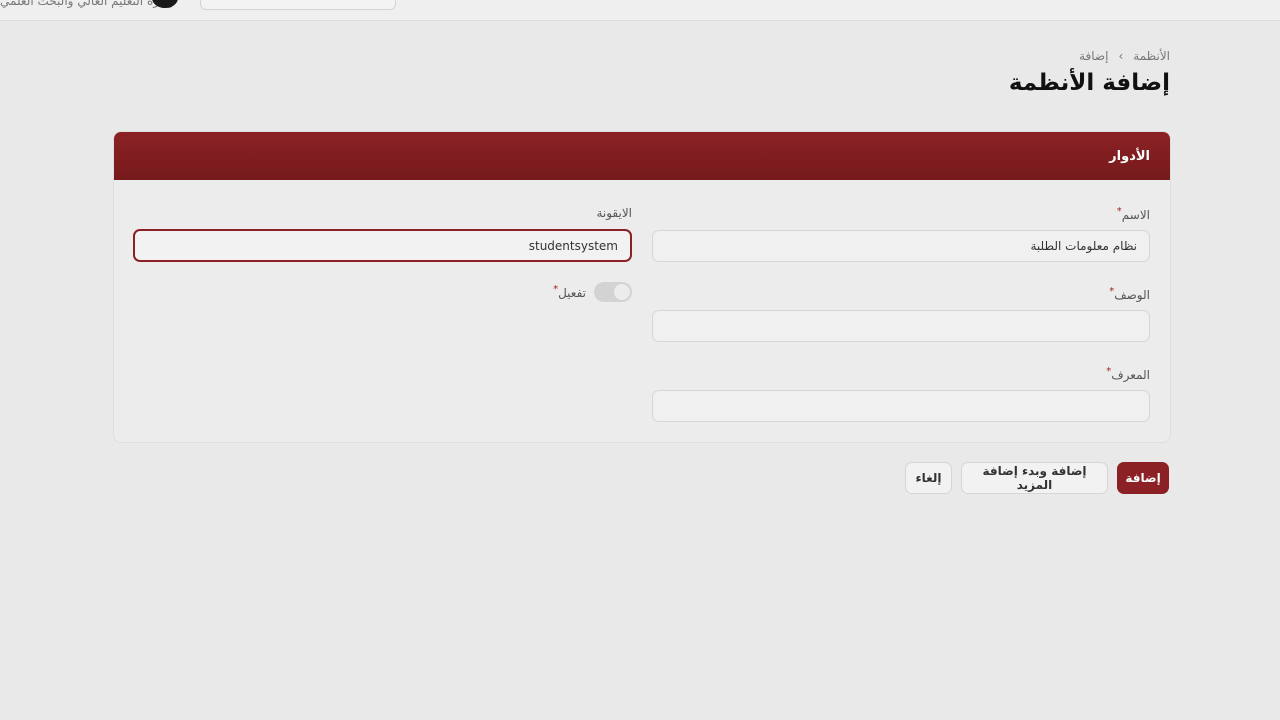 Image resolution: width=1280 pixels, height=720 pixels. Describe the element at coordinates (298, 5) in the screenshot. I see `search-input` at that location.